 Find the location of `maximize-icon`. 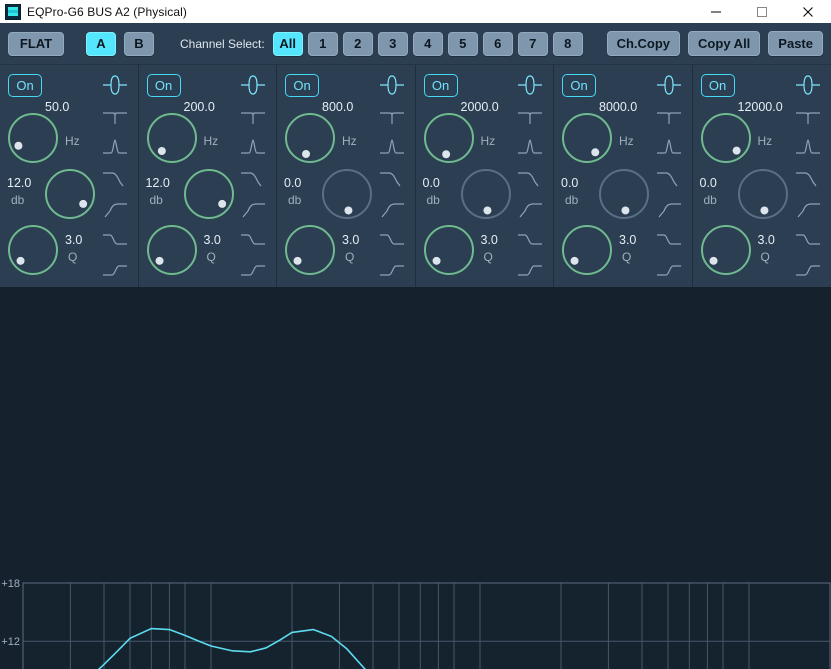

maximize-icon is located at coordinates (762, 11).